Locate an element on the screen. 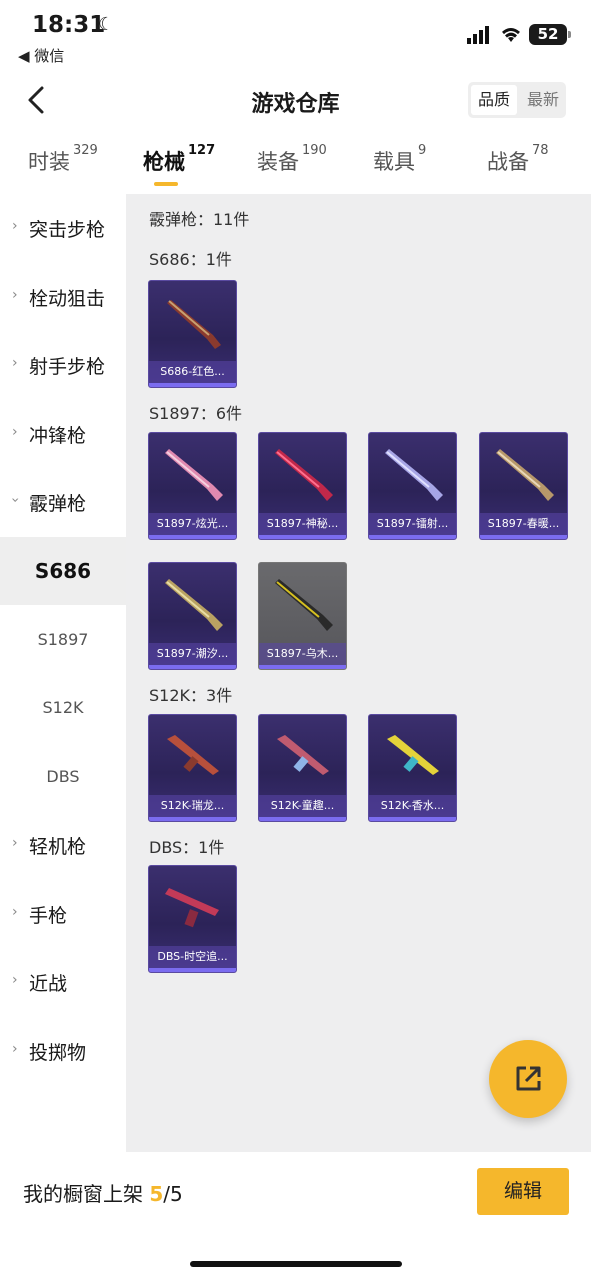 The width and height of the screenshot is (591, 1280). tab-label: 战备 is located at coordinates (508, 162).